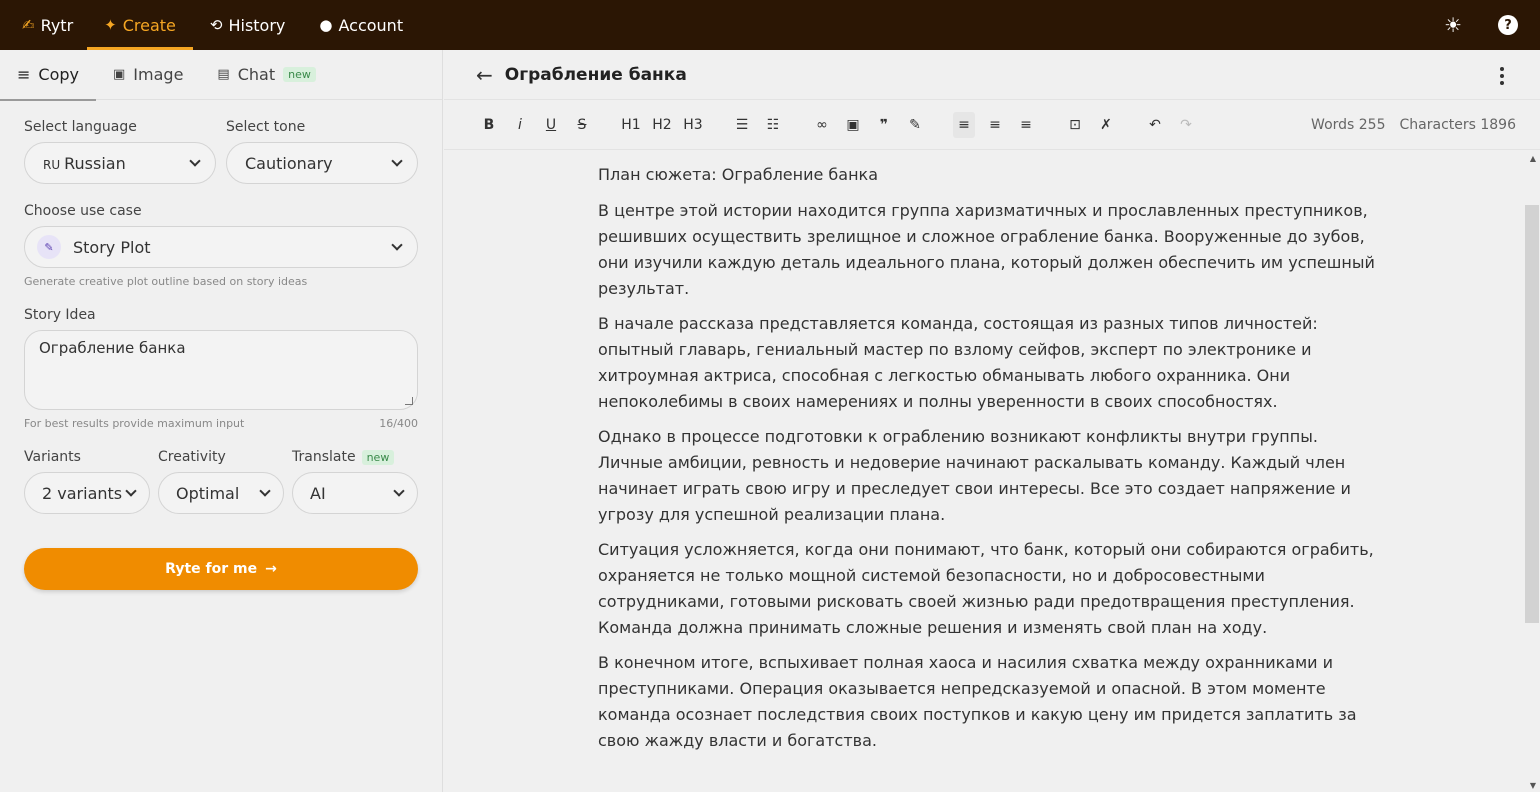 The height and width of the screenshot is (792, 1540). I want to click on chat-icon: ▤, so click(223, 74).